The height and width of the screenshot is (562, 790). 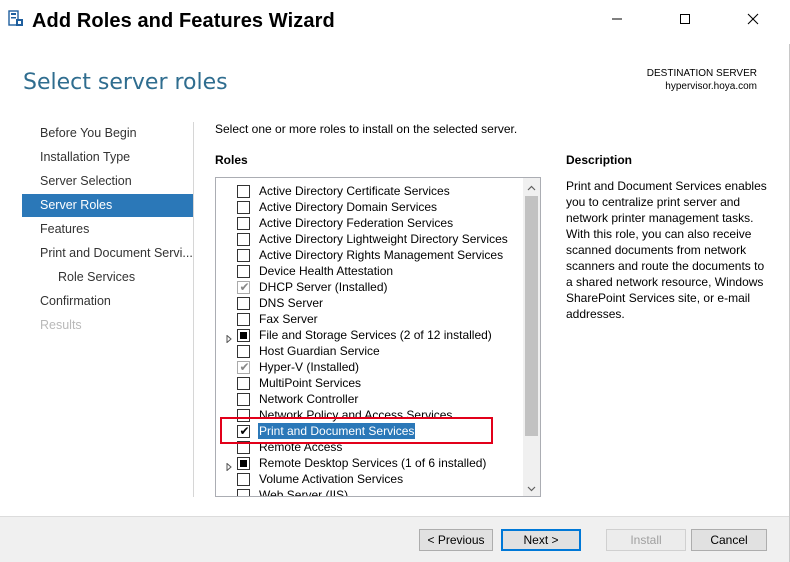 What do you see at coordinates (288, 319) in the screenshot?
I see `role-label: Fax Server` at bounding box center [288, 319].